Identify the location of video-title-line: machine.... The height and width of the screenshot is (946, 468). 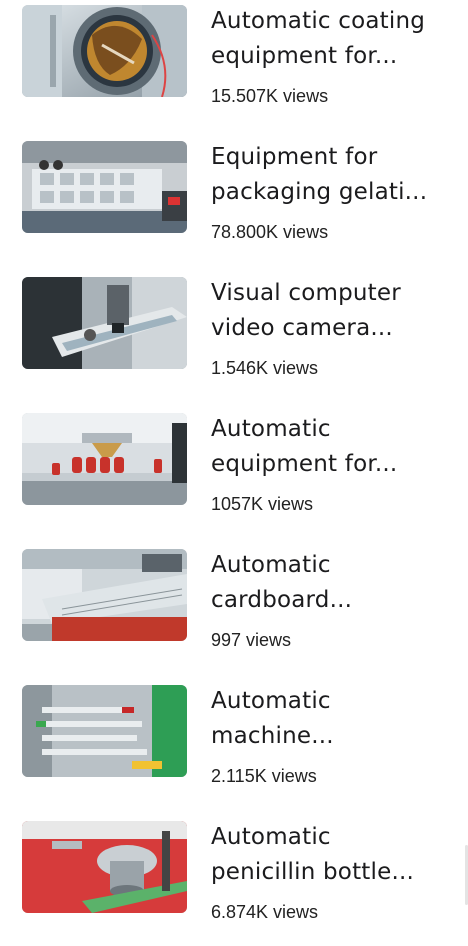
(272, 736).